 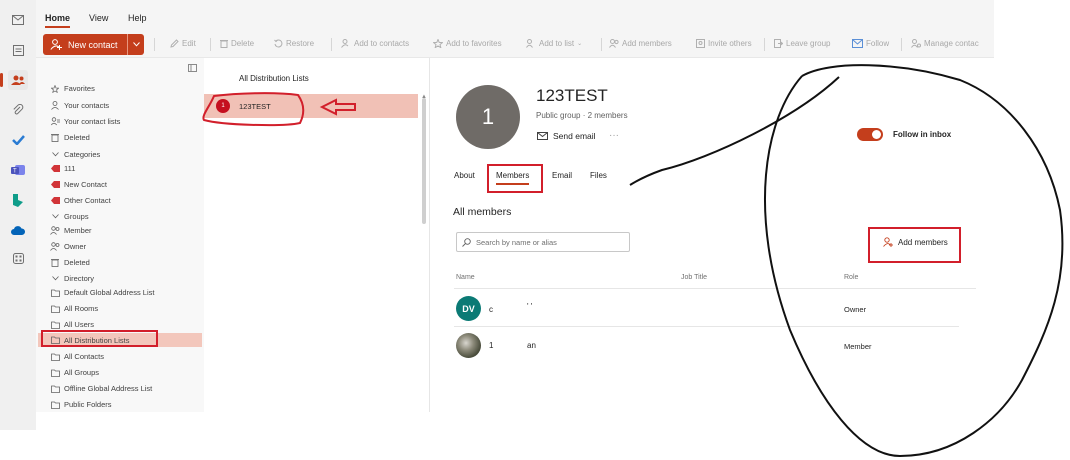 What do you see at coordinates (337, 107) in the screenshot?
I see `annotation-arrow` at bounding box center [337, 107].